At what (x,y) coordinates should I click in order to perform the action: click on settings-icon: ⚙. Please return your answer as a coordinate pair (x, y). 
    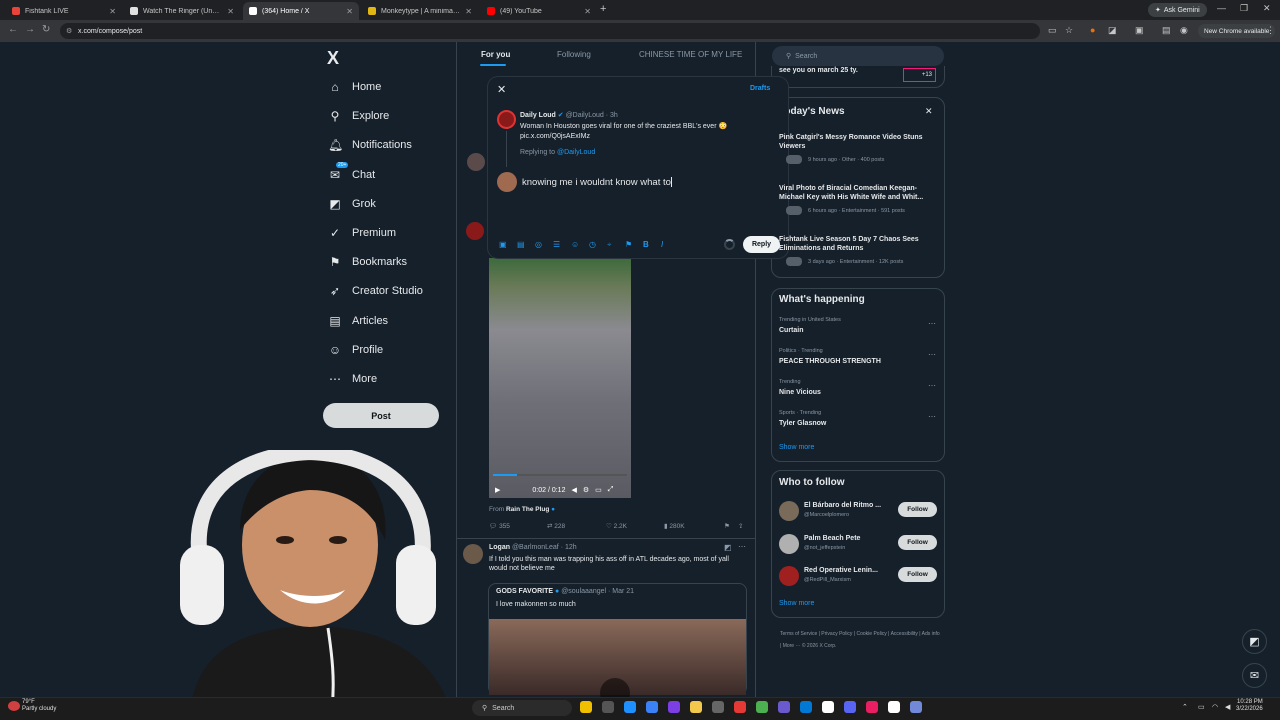
    Looking at the image, I should click on (586, 490).